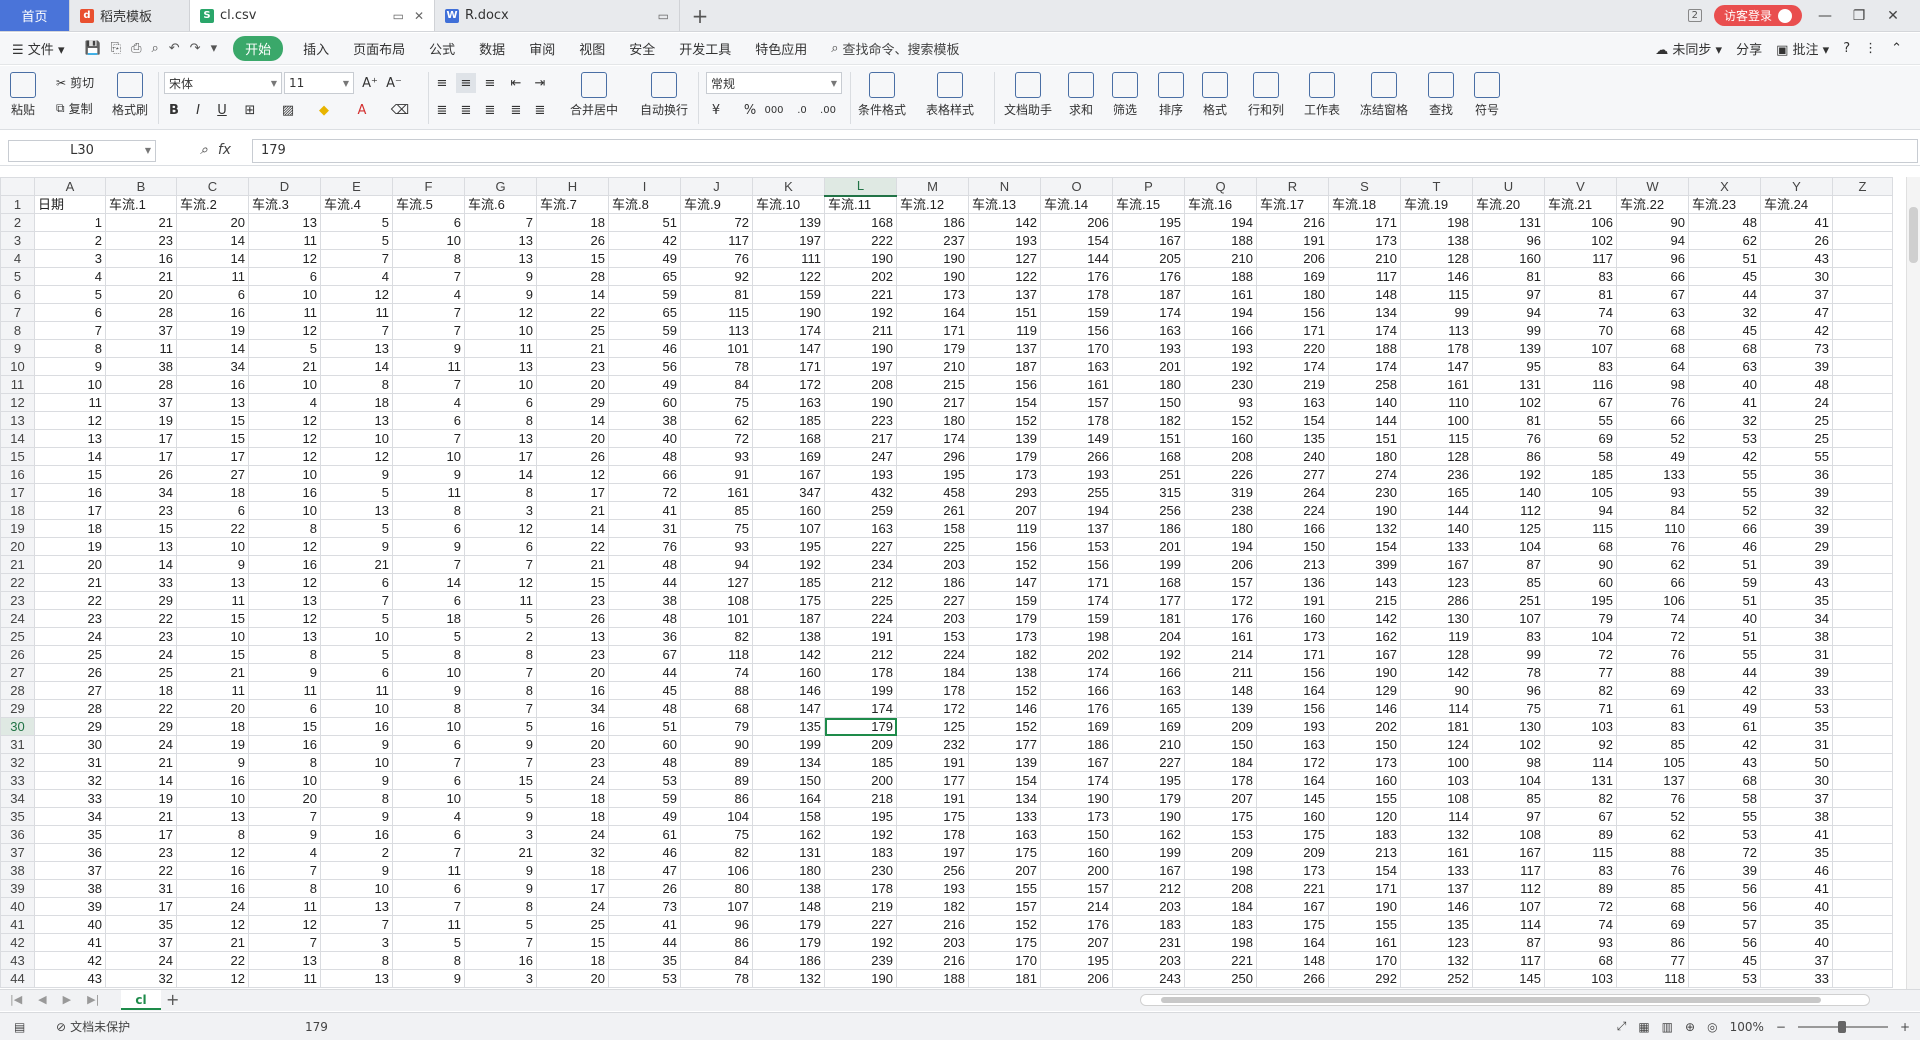  Describe the element at coordinates (1364, 708) in the screenshot. I see `cell: 146` at that location.